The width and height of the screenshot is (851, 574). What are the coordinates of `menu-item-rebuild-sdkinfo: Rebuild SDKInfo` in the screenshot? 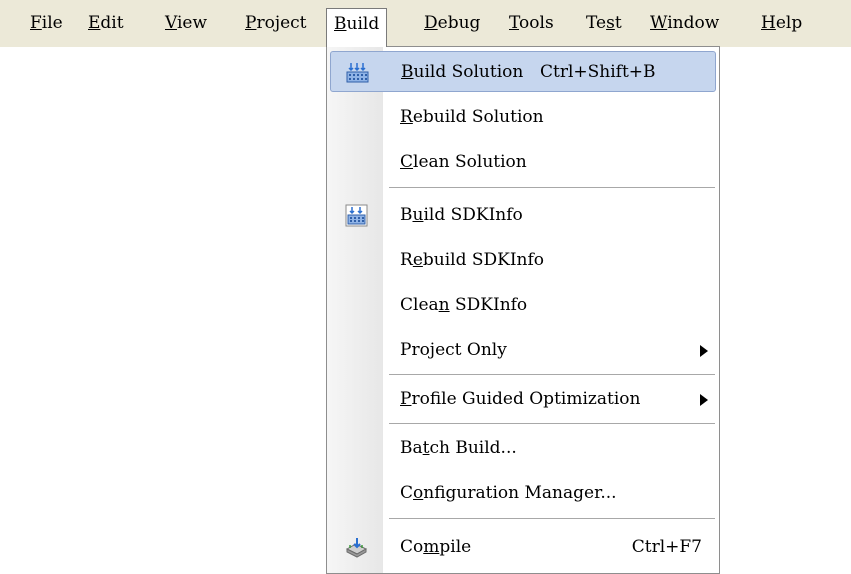 It's located at (523, 260).